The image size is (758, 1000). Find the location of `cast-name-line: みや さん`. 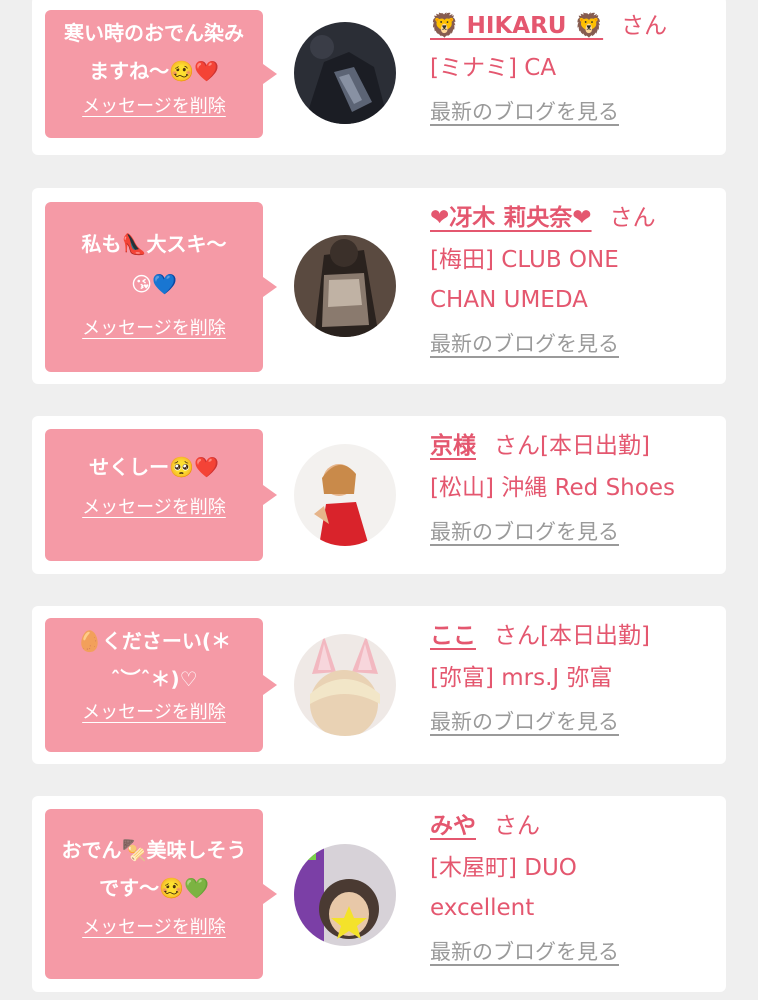

cast-name-line: みや さん is located at coordinates (575, 826).